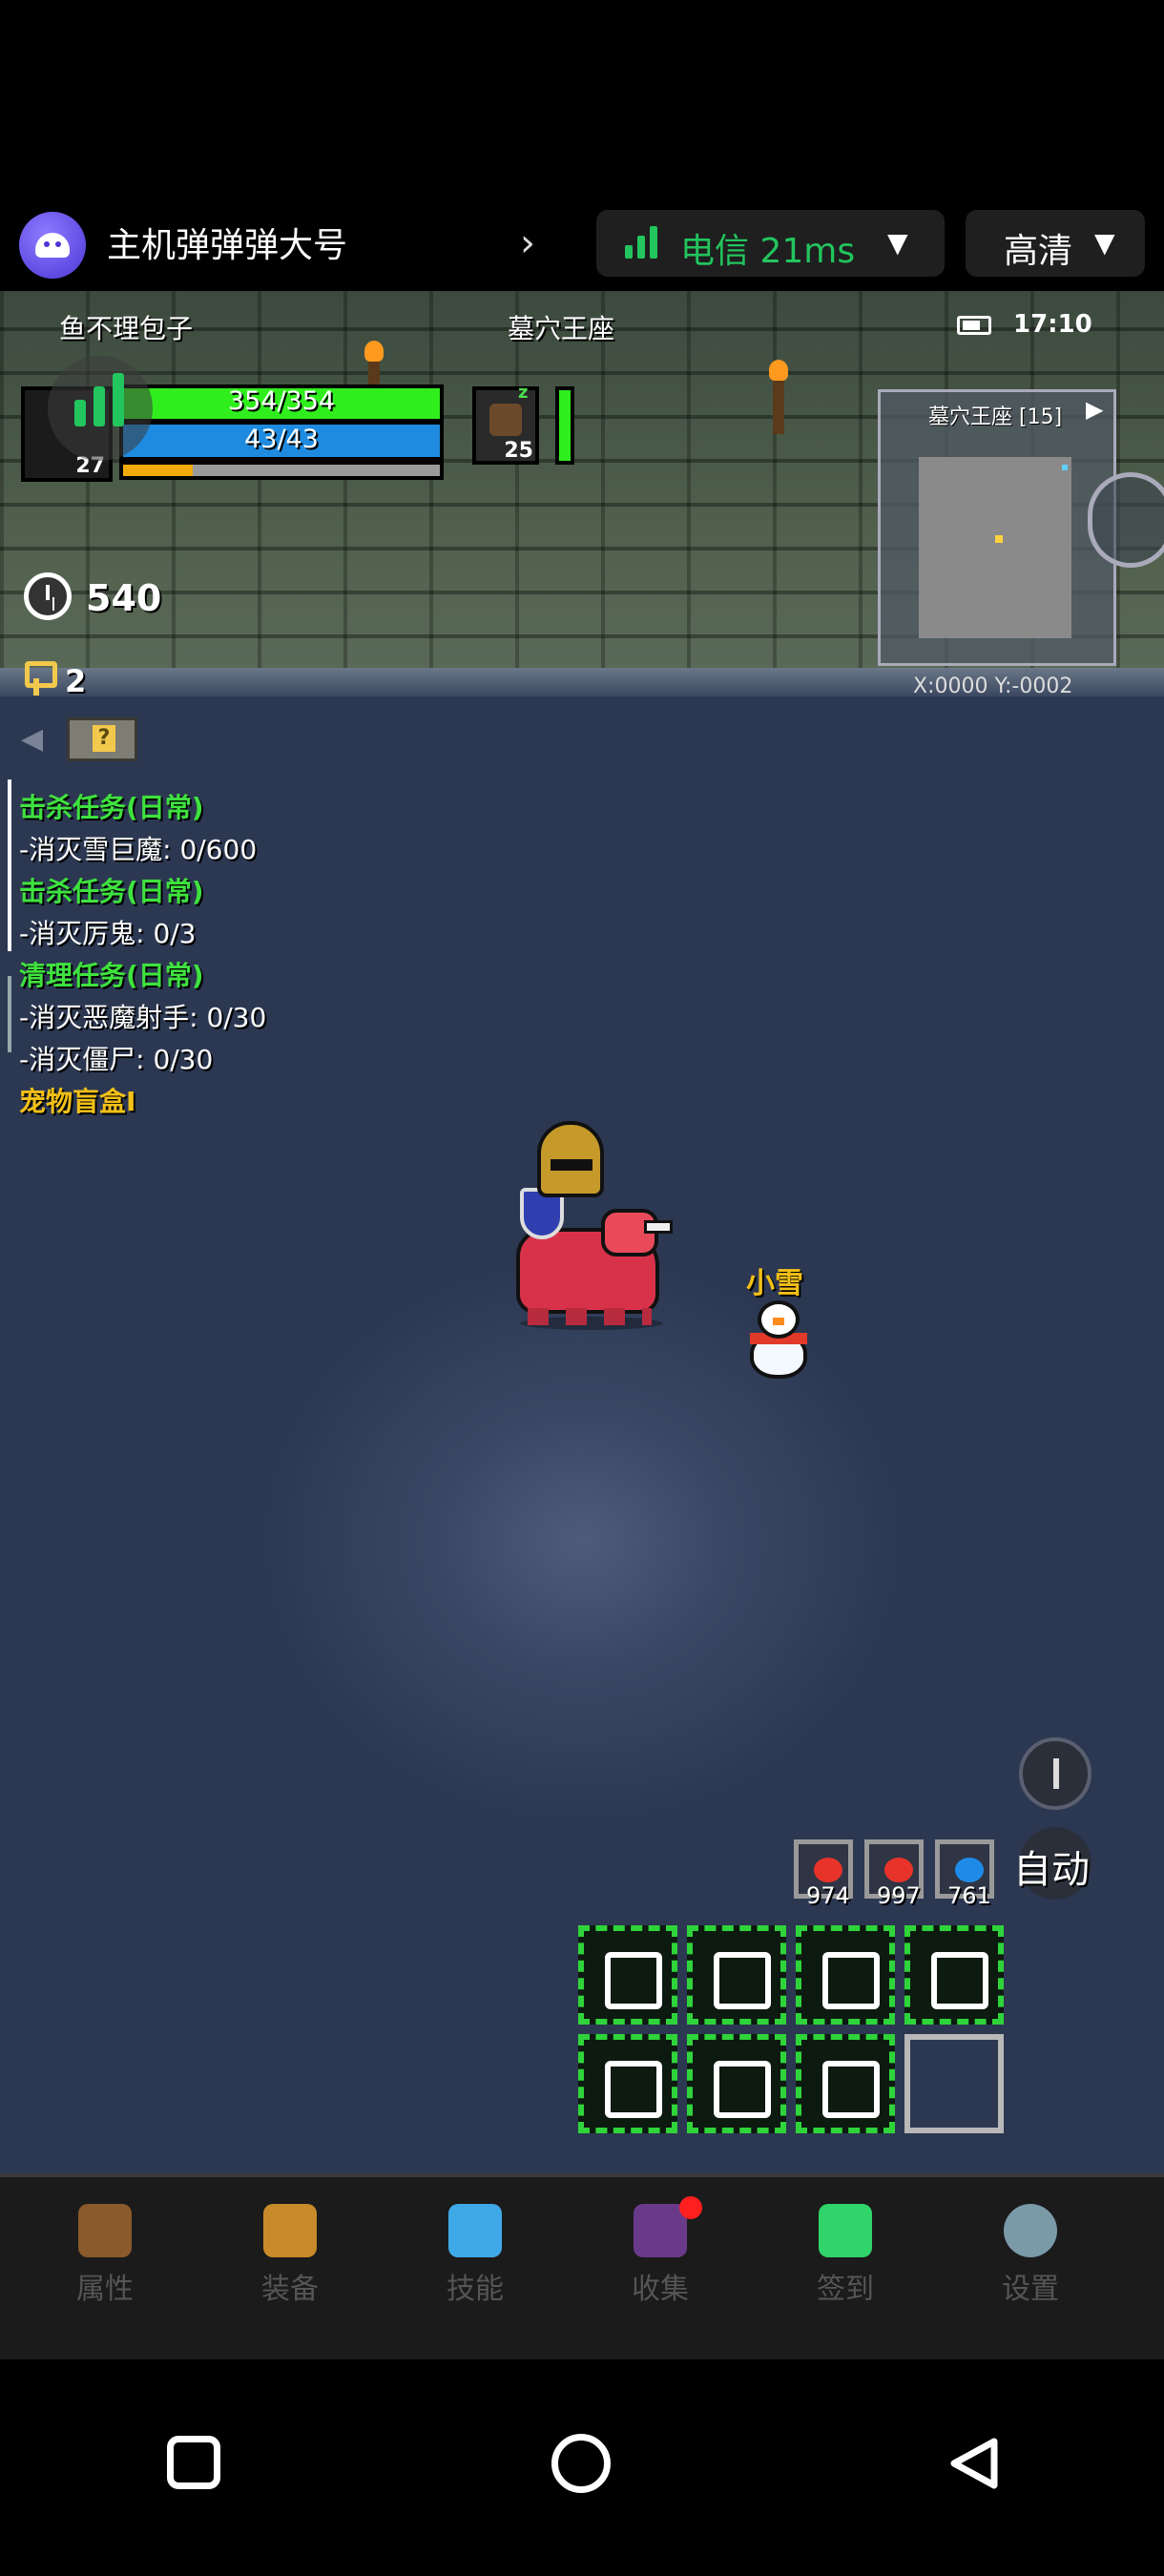  Describe the element at coordinates (127, 328) in the screenshot. I see `player-name: 鱼不理包子` at that location.